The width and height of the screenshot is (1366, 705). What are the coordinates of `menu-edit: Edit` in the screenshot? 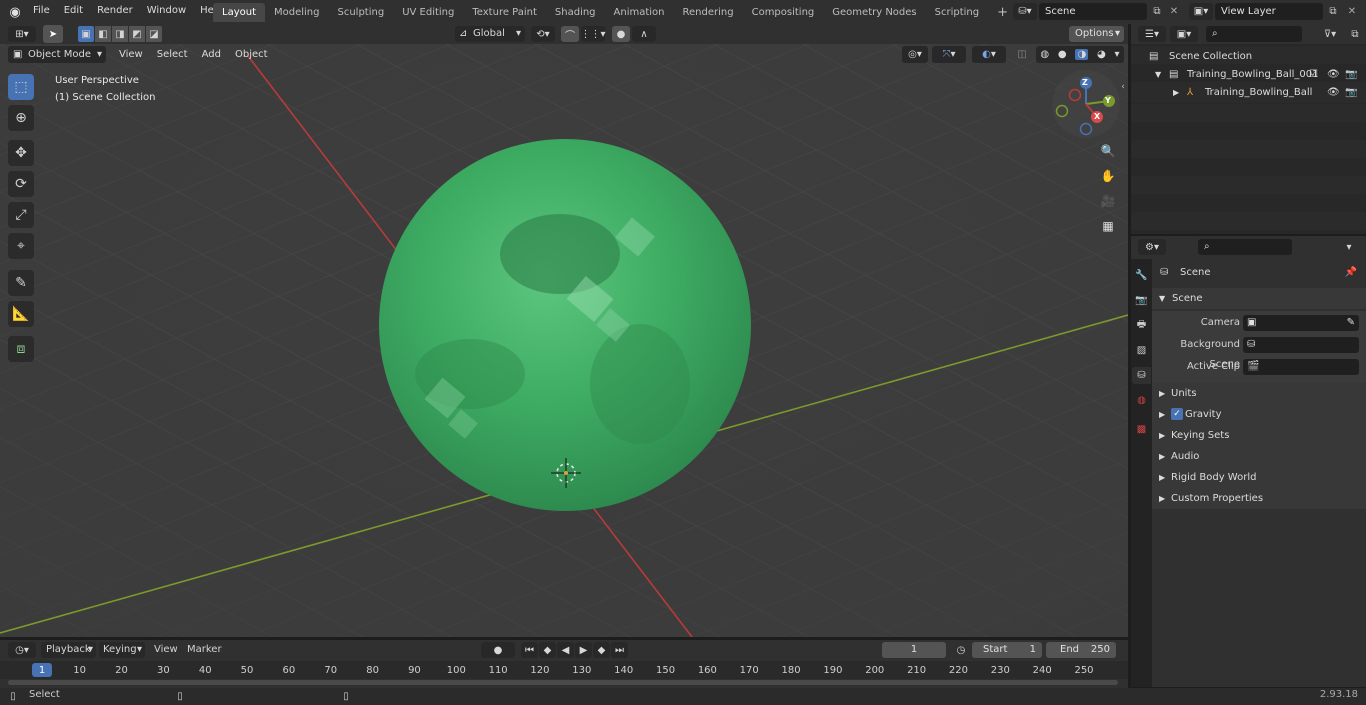 It's located at (73, 11).